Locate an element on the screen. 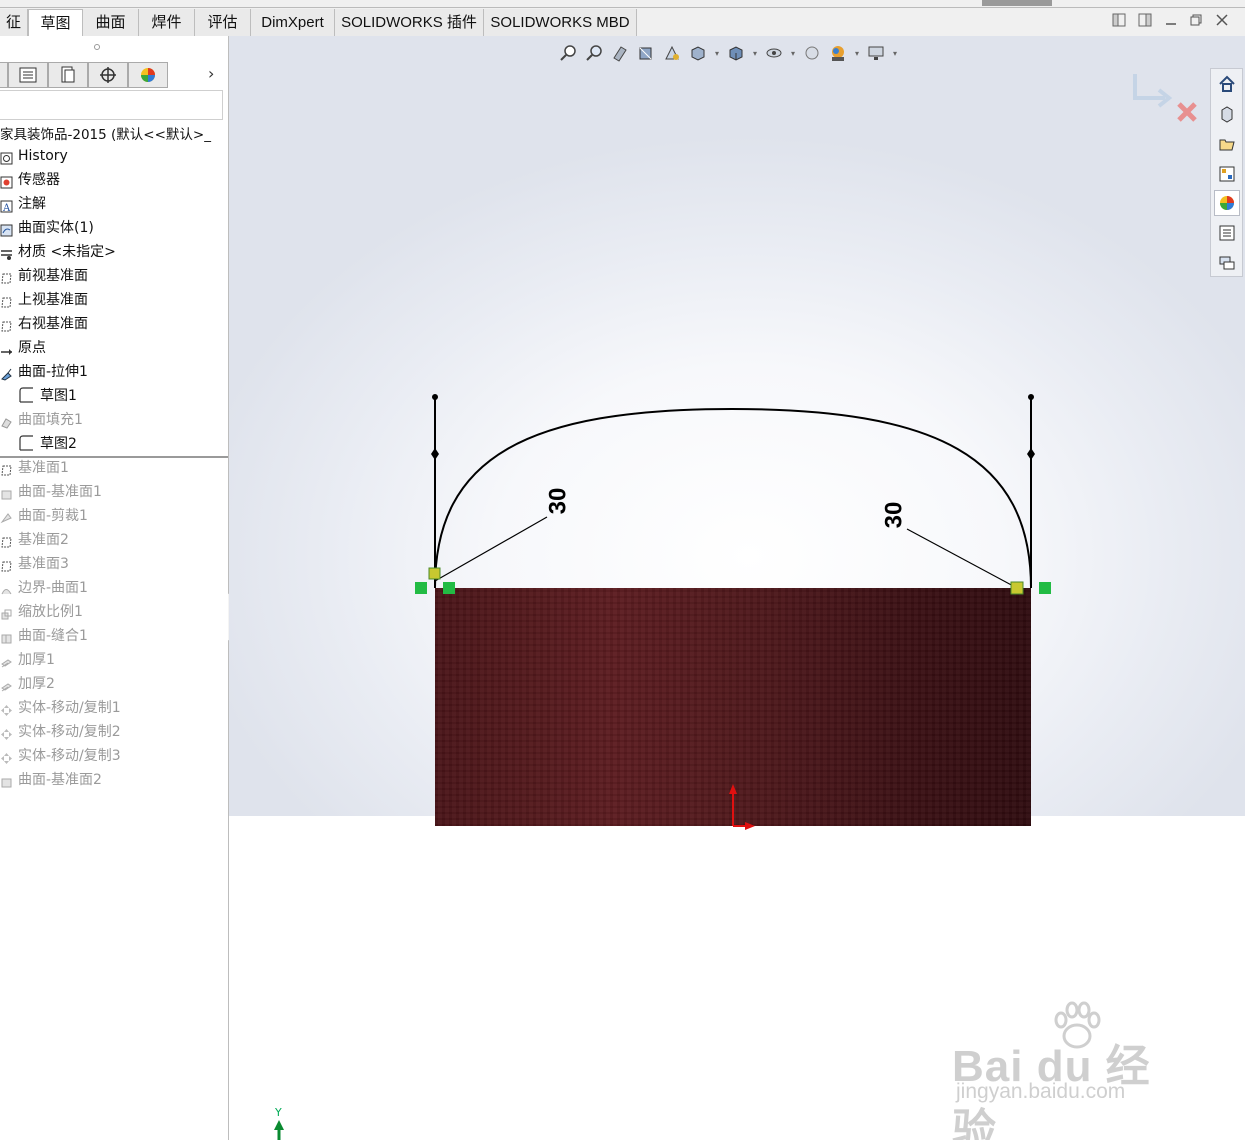 This screenshot has width=1245, height=1140. panel-tab-spacer is located at coordinates (170, 75).